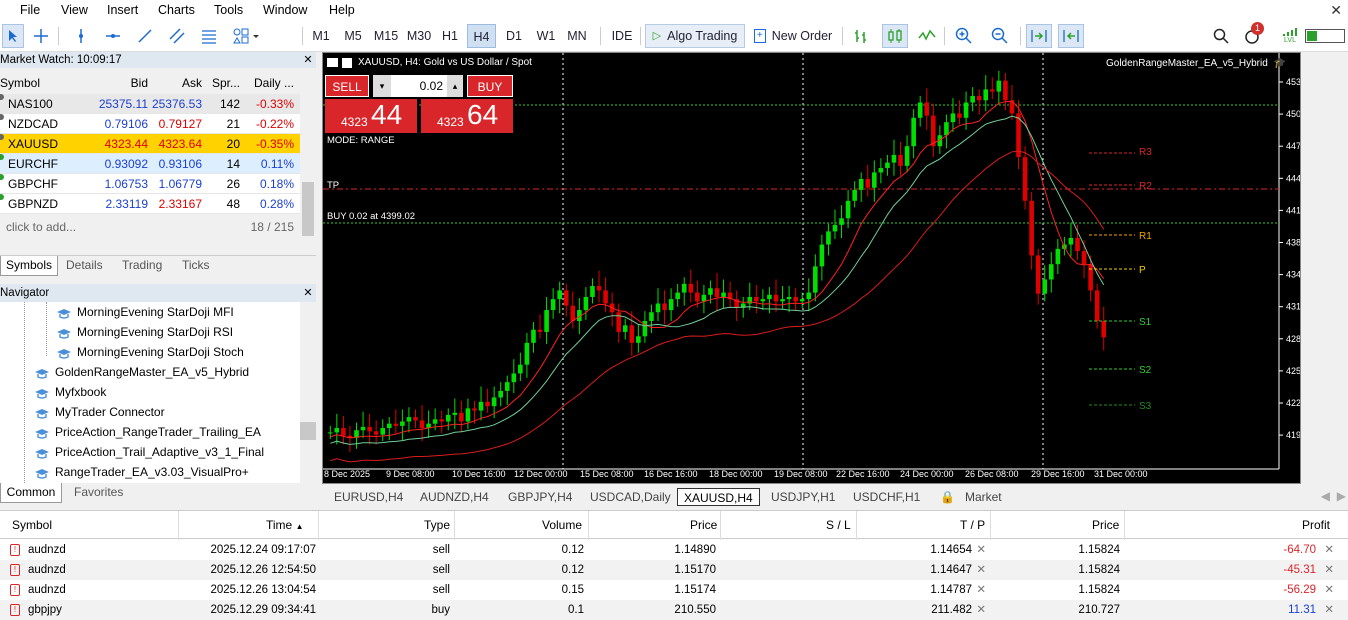  I want to click on market-watch-row: XAUUSD 4323.44 4323.64 20 -0.35%, so click(150, 144).